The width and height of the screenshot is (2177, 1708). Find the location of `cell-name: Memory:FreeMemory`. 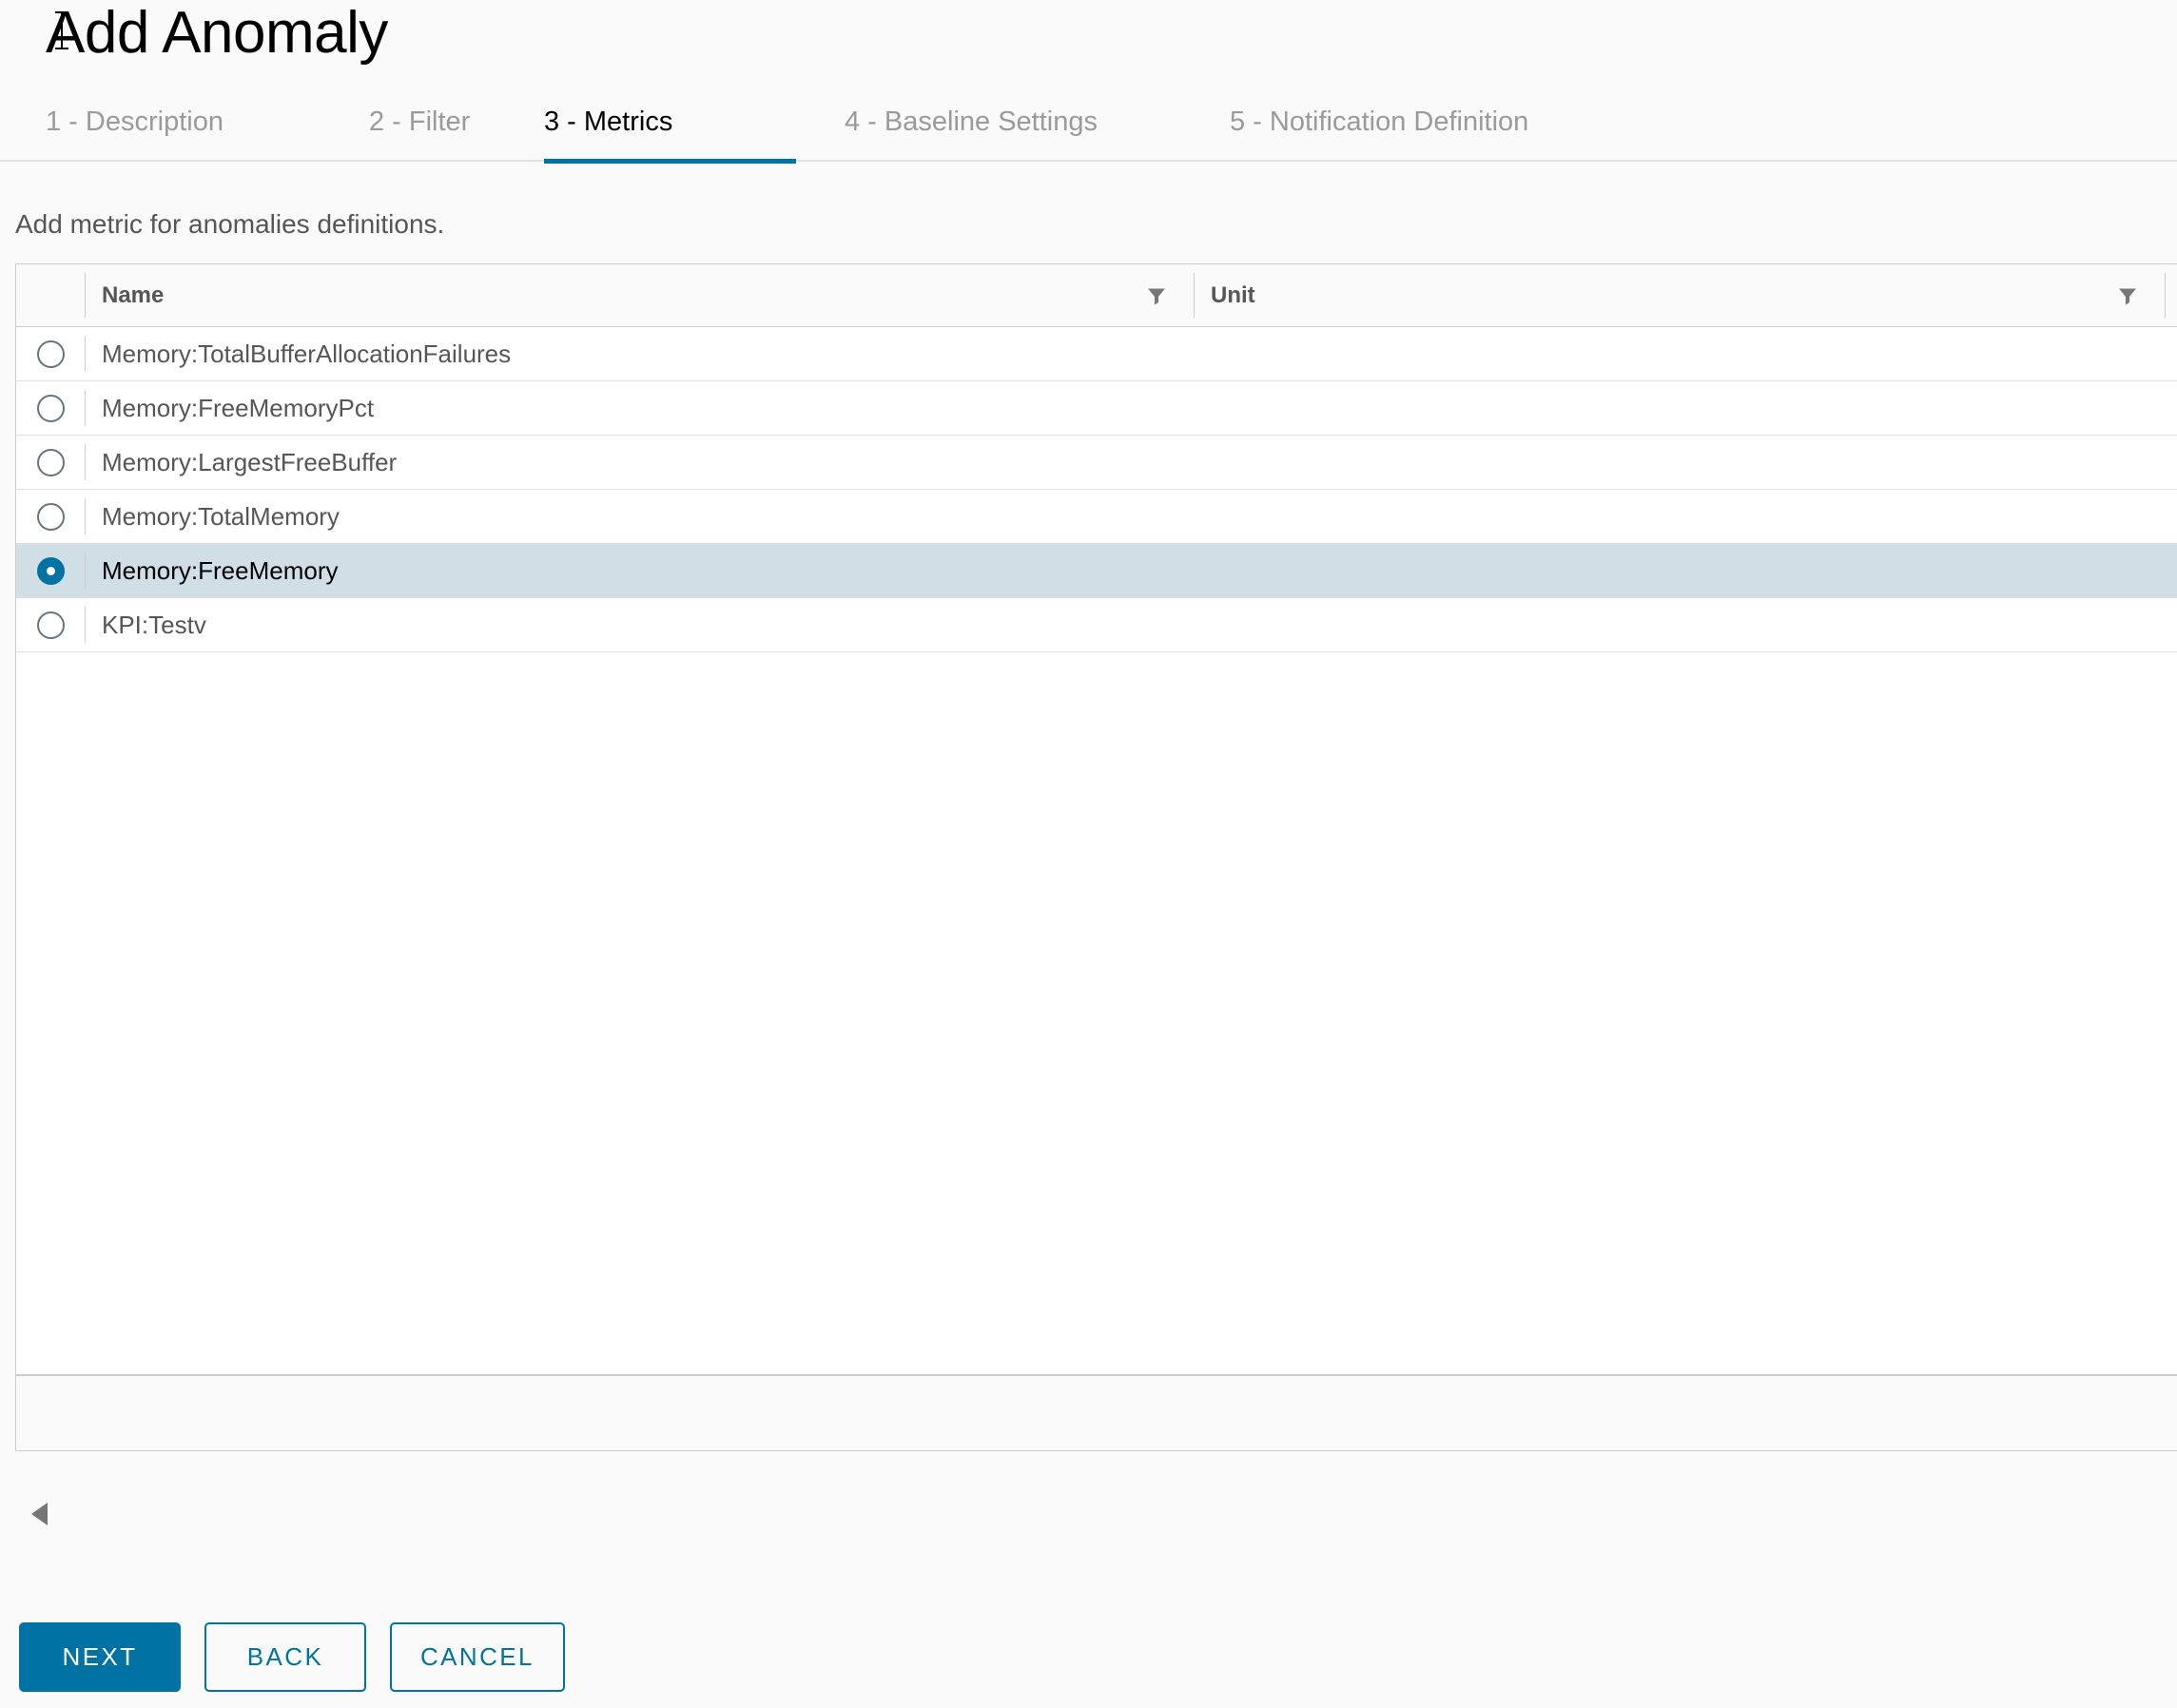

cell-name: Memory:FreeMemory is located at coordinates (639, 570).